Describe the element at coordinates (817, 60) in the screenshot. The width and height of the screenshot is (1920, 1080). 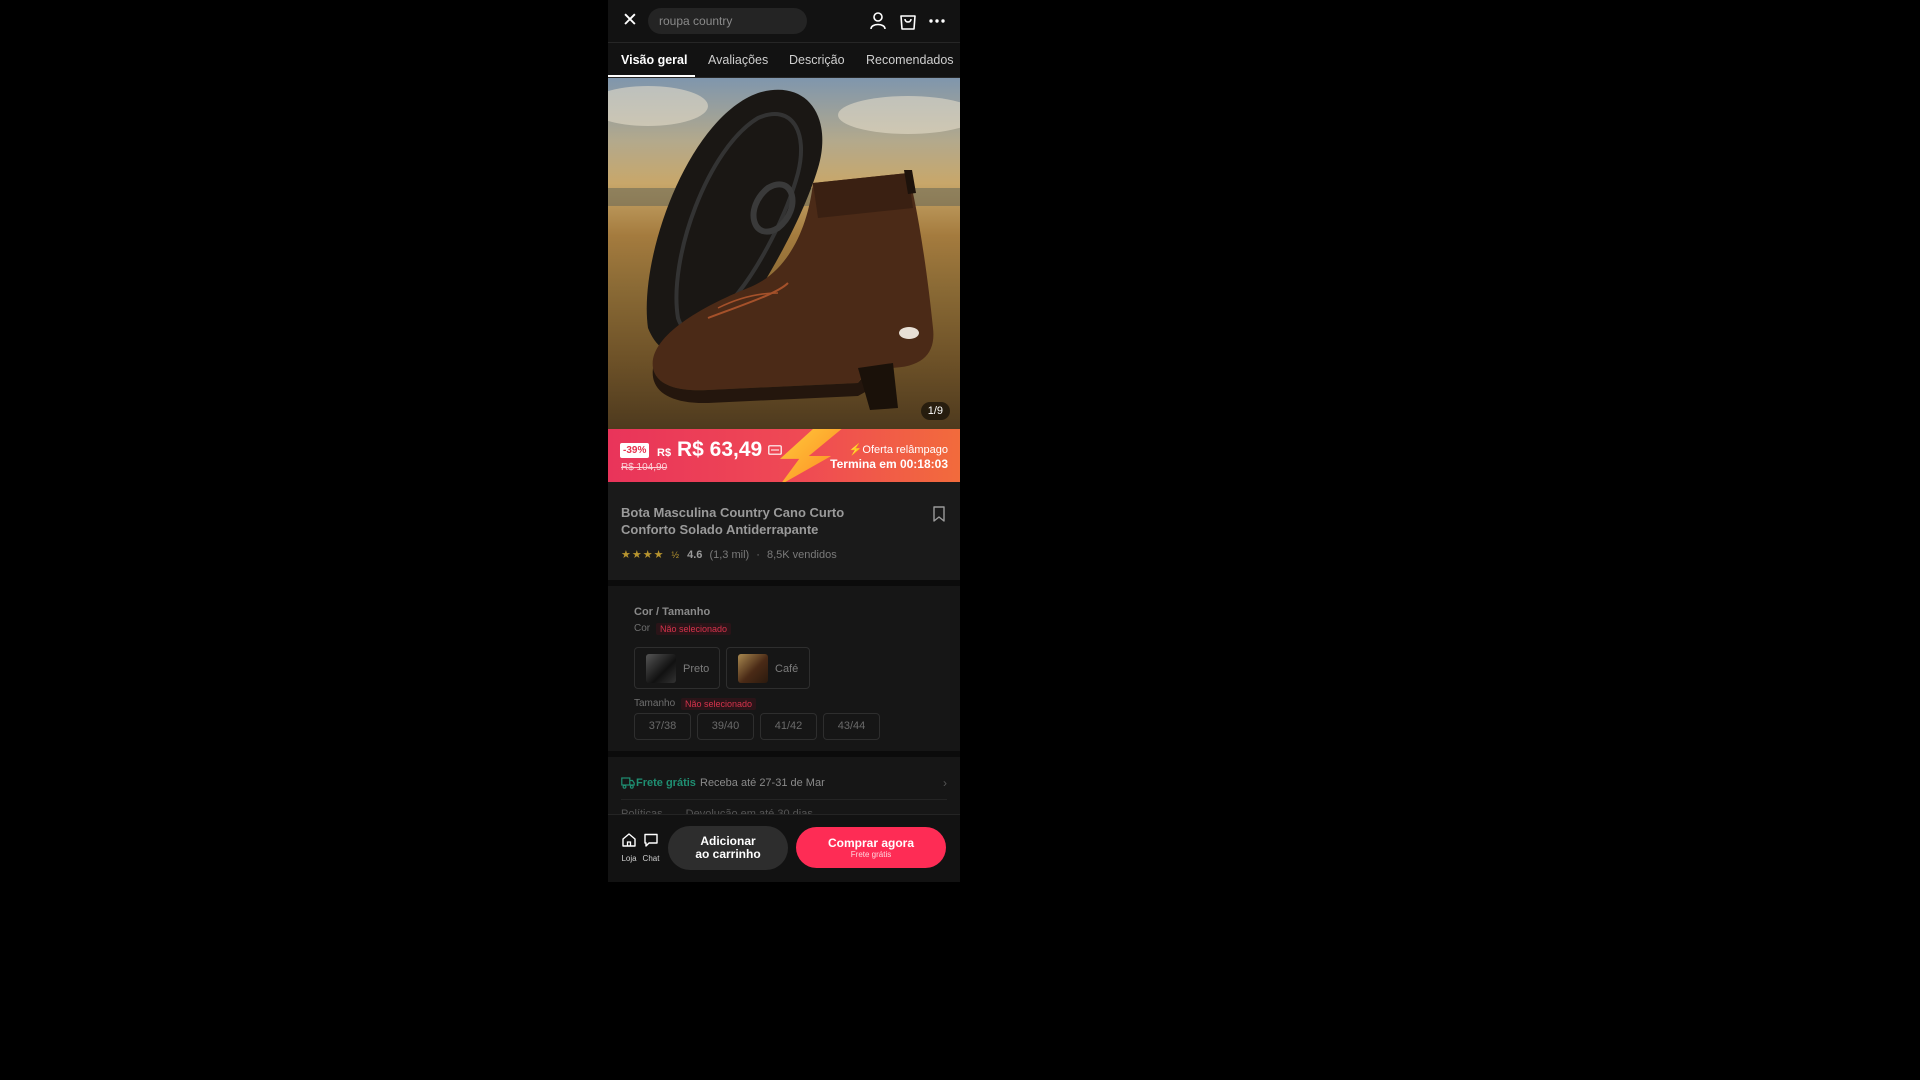
I see `tab-description: Descrição` at that location.